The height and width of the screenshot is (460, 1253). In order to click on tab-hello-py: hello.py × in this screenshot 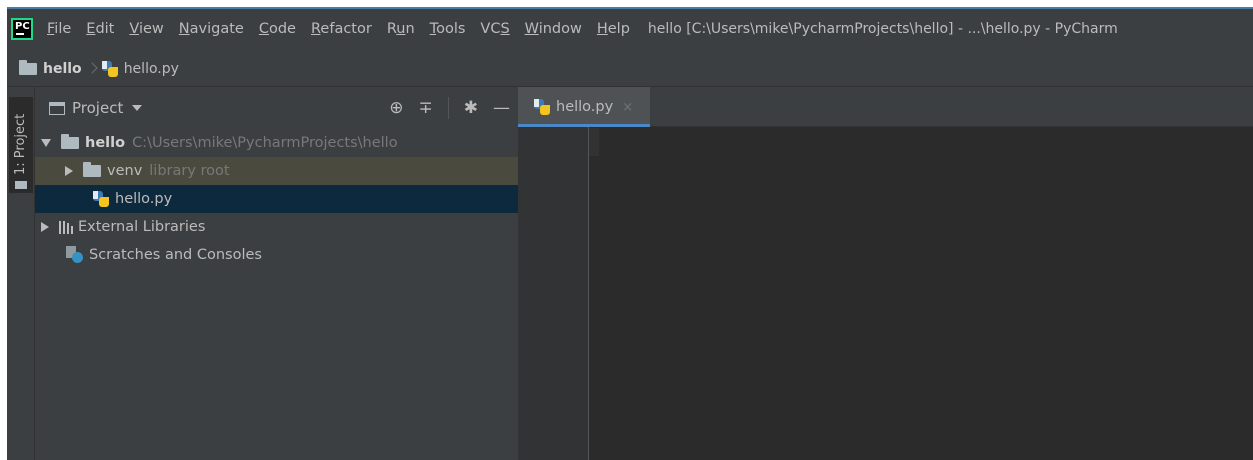, I will do `click(584, 107)`.